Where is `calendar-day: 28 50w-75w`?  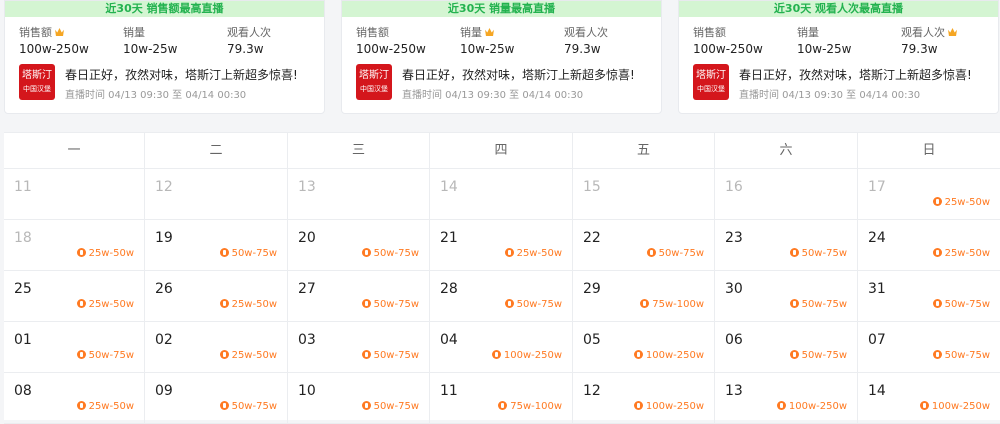 calendar-day: 28 50w-75w is located at coordinates (501, 296).